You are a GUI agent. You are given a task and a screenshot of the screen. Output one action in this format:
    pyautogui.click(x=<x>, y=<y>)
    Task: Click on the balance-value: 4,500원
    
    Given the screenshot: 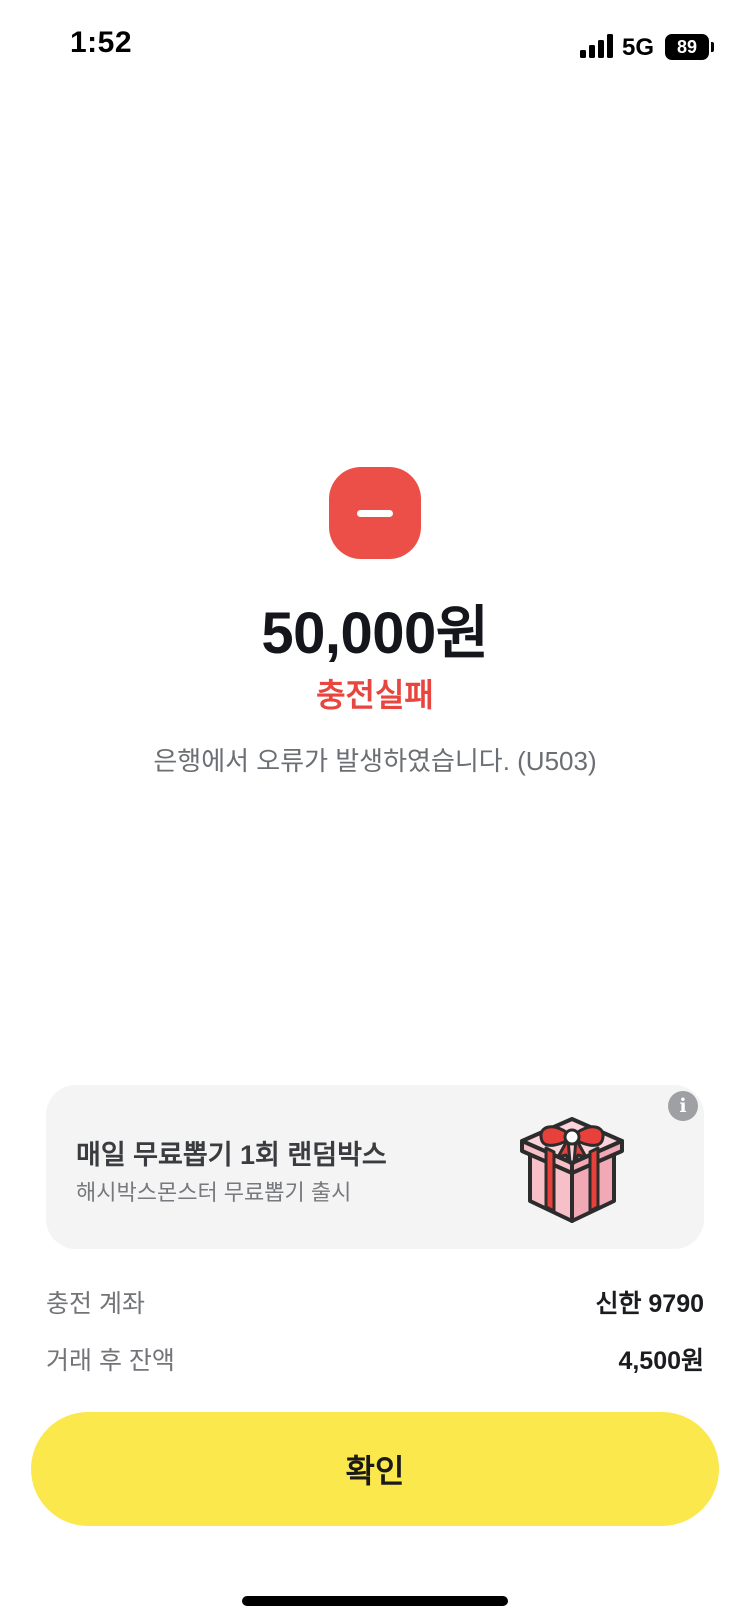 What is the action you would take?
    pyautogui.click(x=661, y=1361)
    